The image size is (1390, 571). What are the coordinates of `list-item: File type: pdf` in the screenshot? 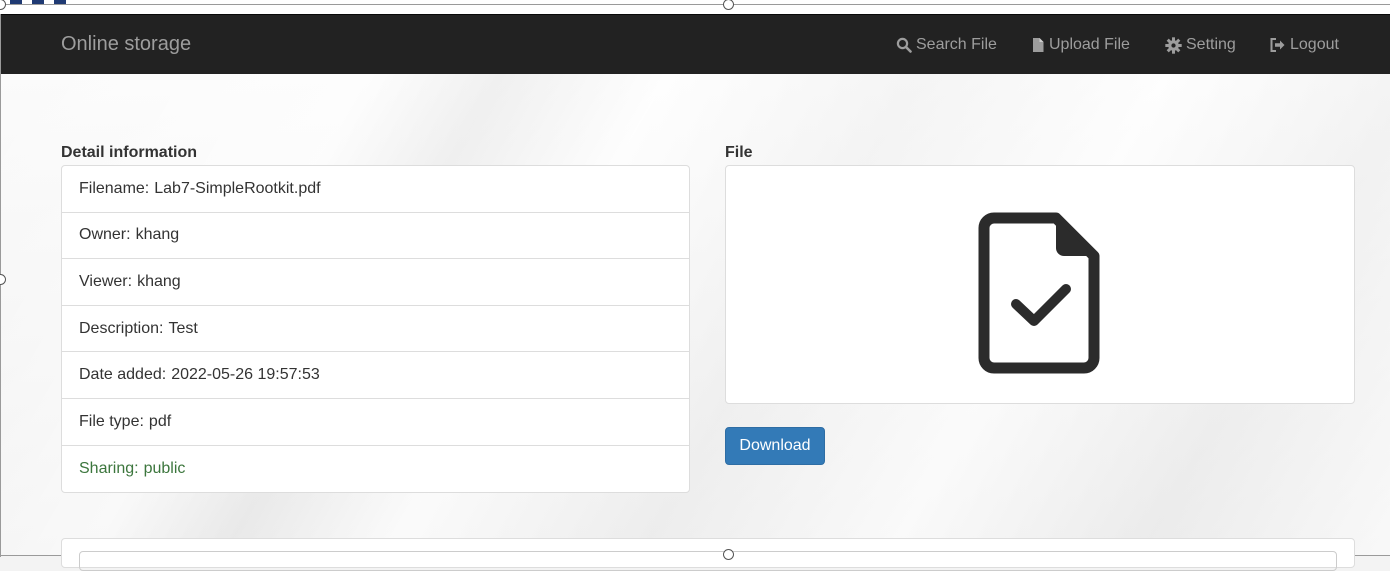 It's located at (375, 422).